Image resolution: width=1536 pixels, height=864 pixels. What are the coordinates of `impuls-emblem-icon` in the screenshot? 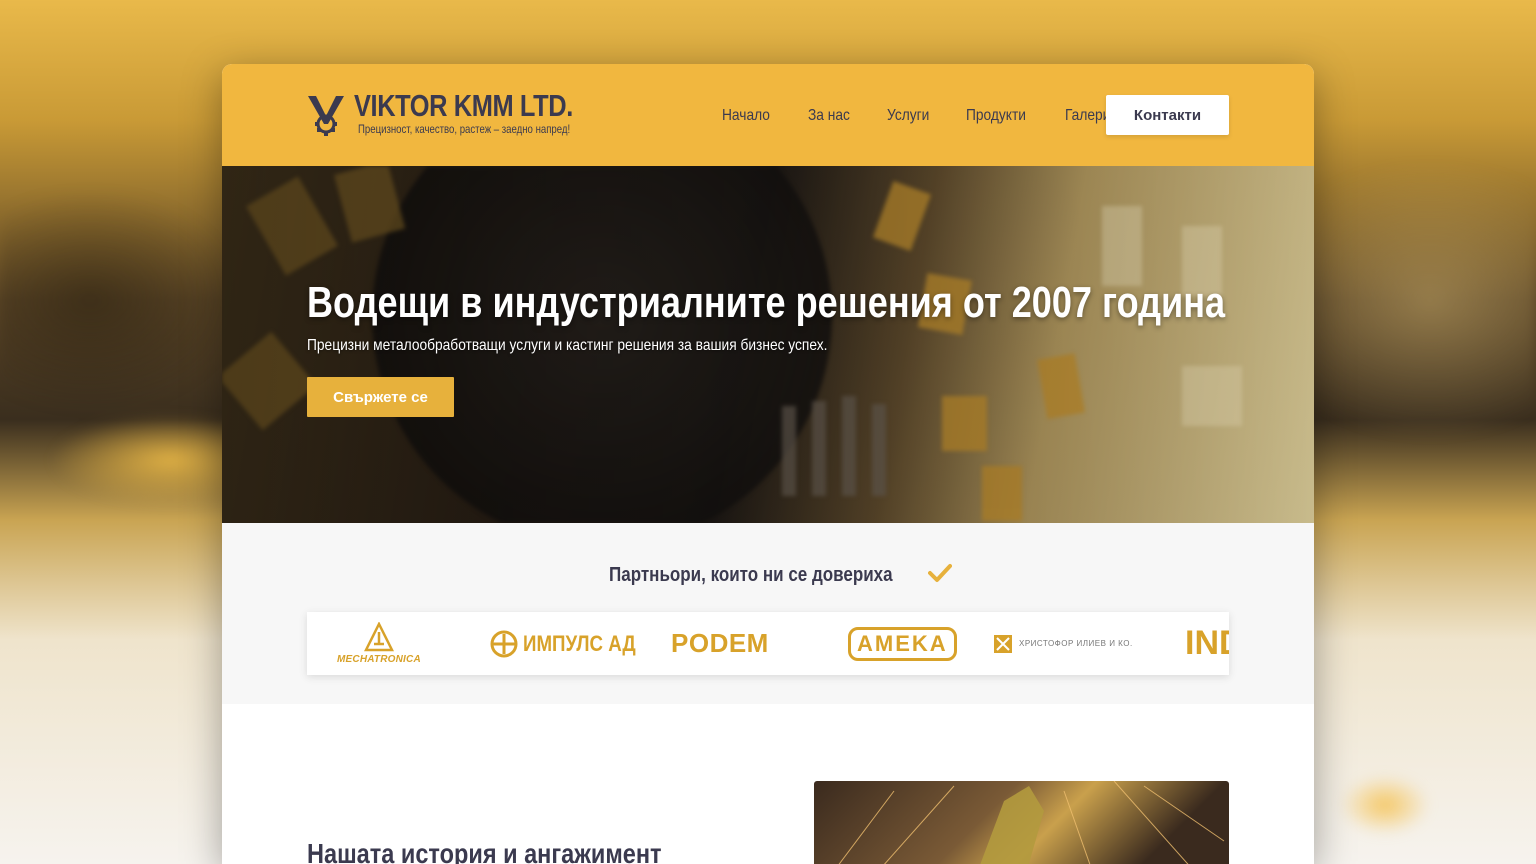 It's located at (504, 643).